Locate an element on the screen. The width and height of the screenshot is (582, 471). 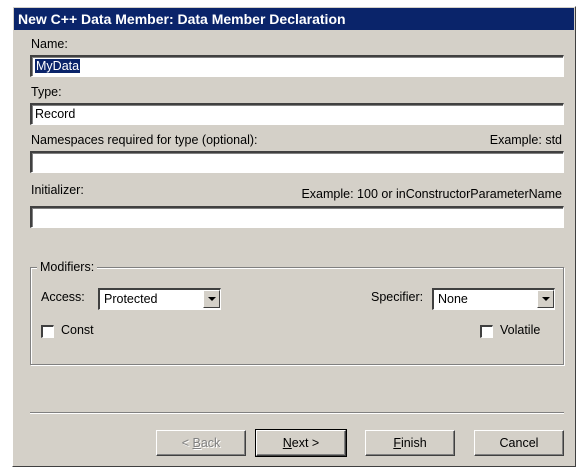
specifier-label: Specifier: is located at coordinates (397, 297).